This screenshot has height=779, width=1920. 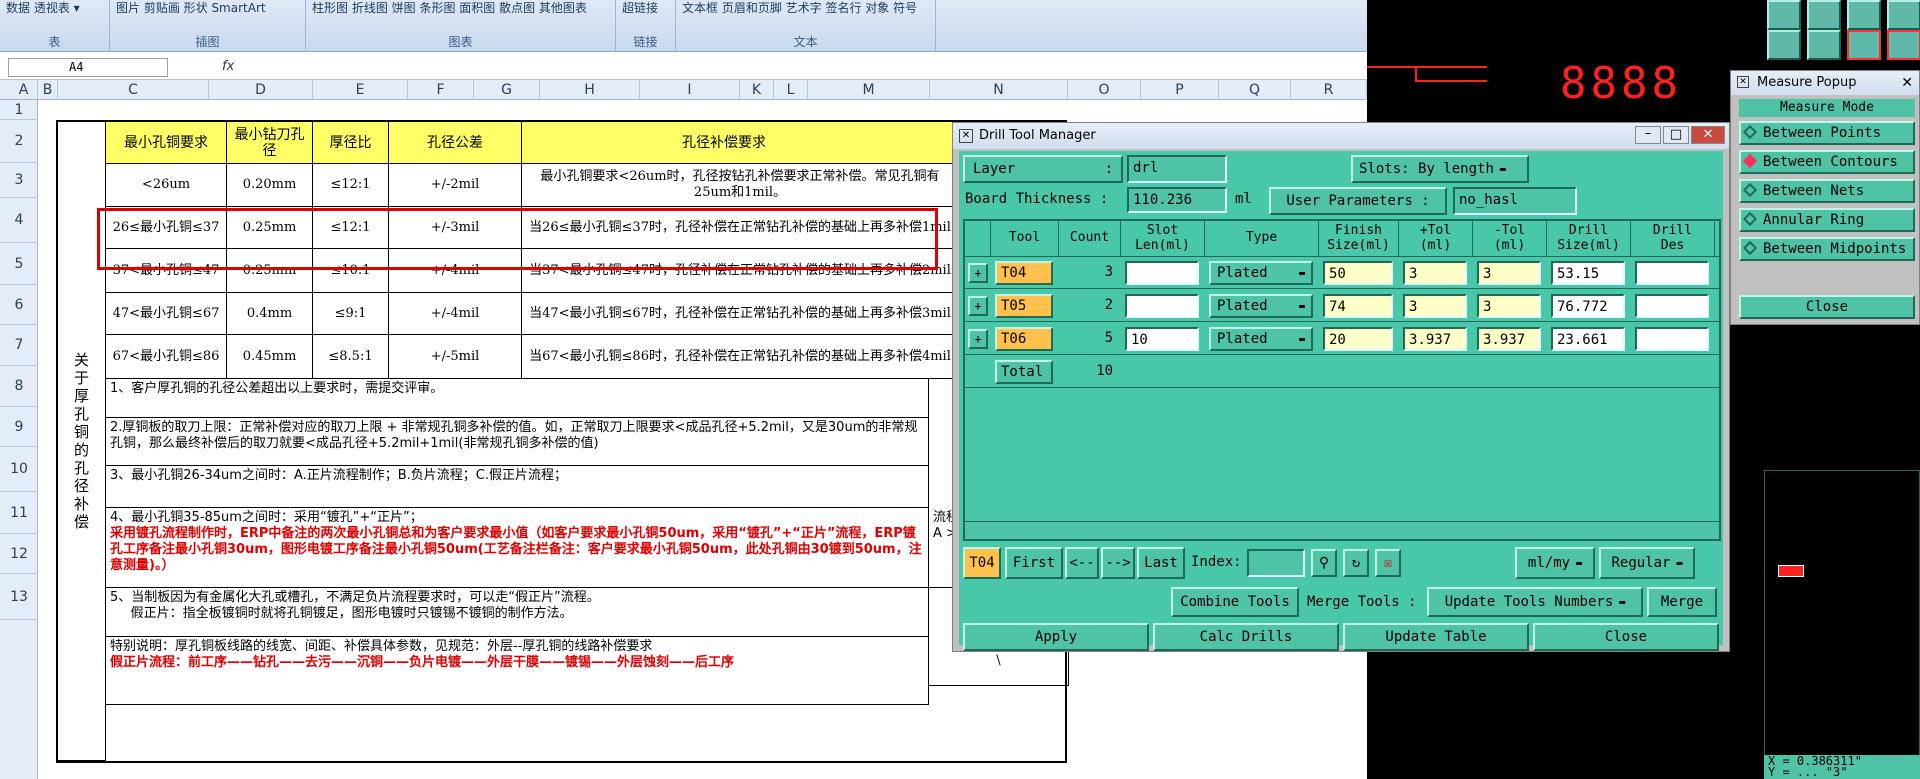 I want to click on calc-drills-button: Calc Drills, so click(x=1246, y=637).